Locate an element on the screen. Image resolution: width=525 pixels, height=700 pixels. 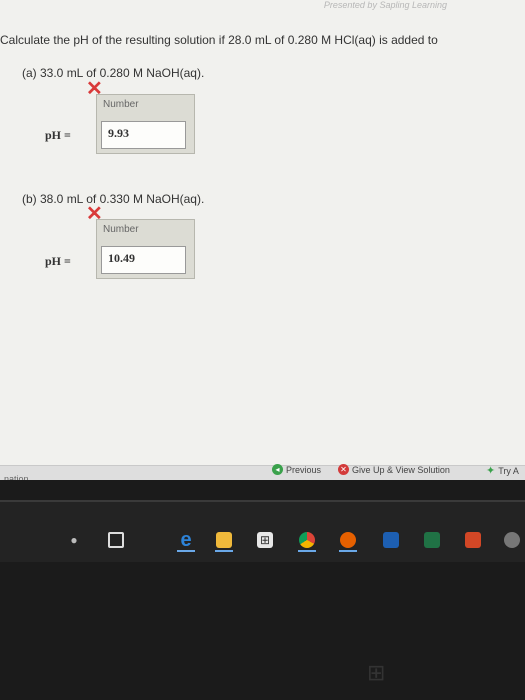
give-up-icon: ✕ is located at coordinates (343, 469).